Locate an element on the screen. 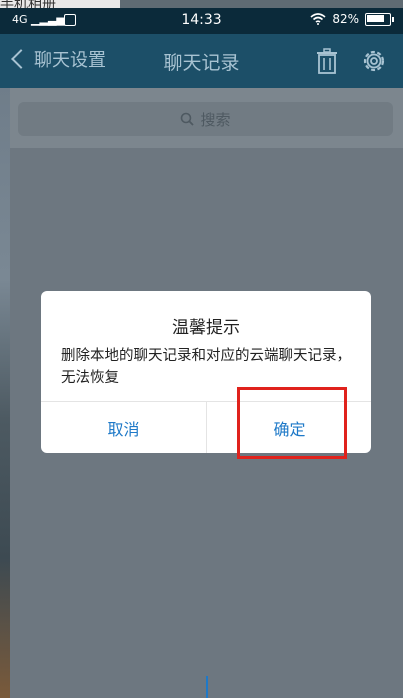 The image size is (403, 698). dialog-title: 温馨提示 is located at coordinates (206, 328).